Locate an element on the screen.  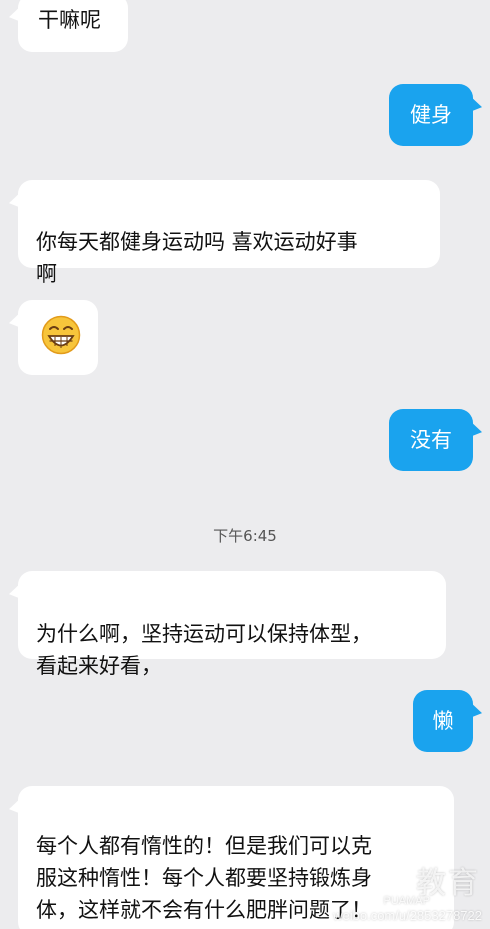
incoming-message: 干嘛呢 is located at coordinates (73, 26).